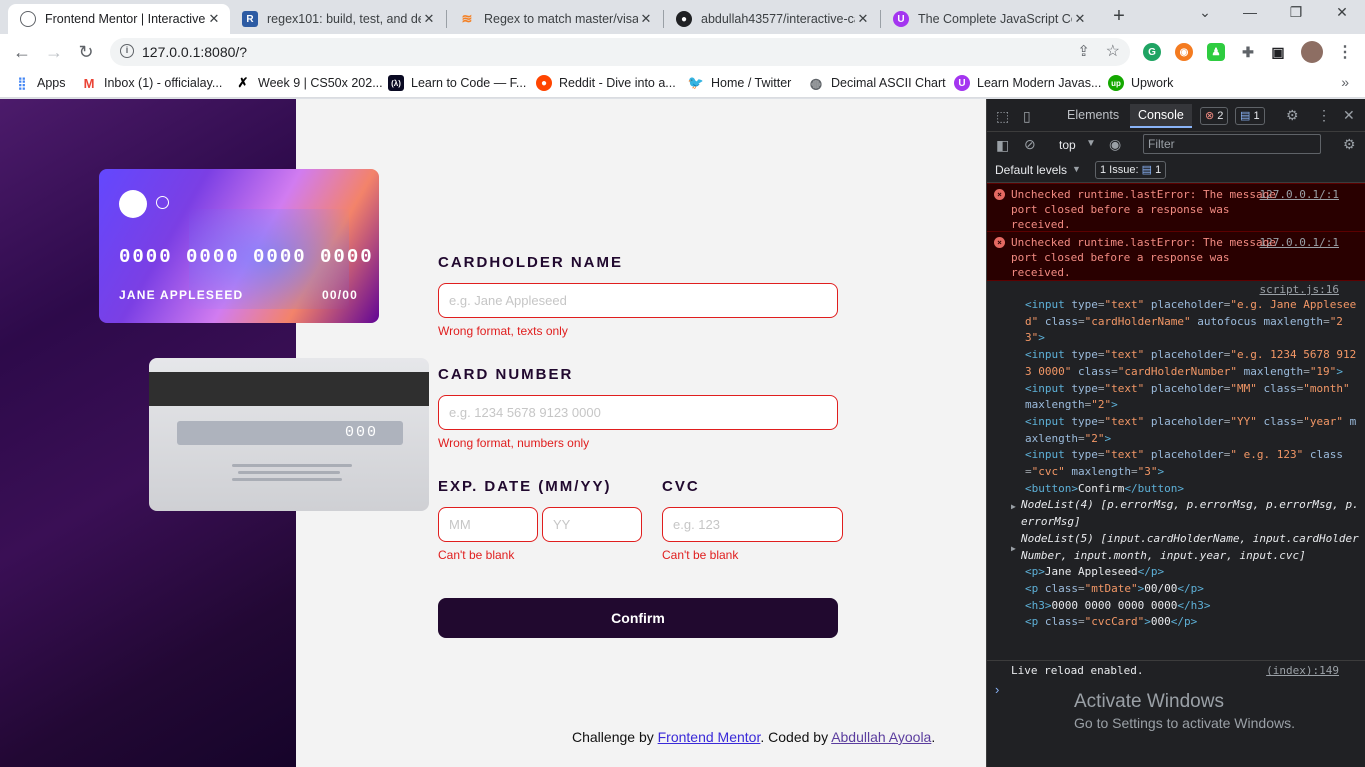 The height and width of the screenshot is (767, 1365). Describe the element at coordinates (1292, 115) in the screenshot. I see `settings-gear-icon: ⚙` at that location.